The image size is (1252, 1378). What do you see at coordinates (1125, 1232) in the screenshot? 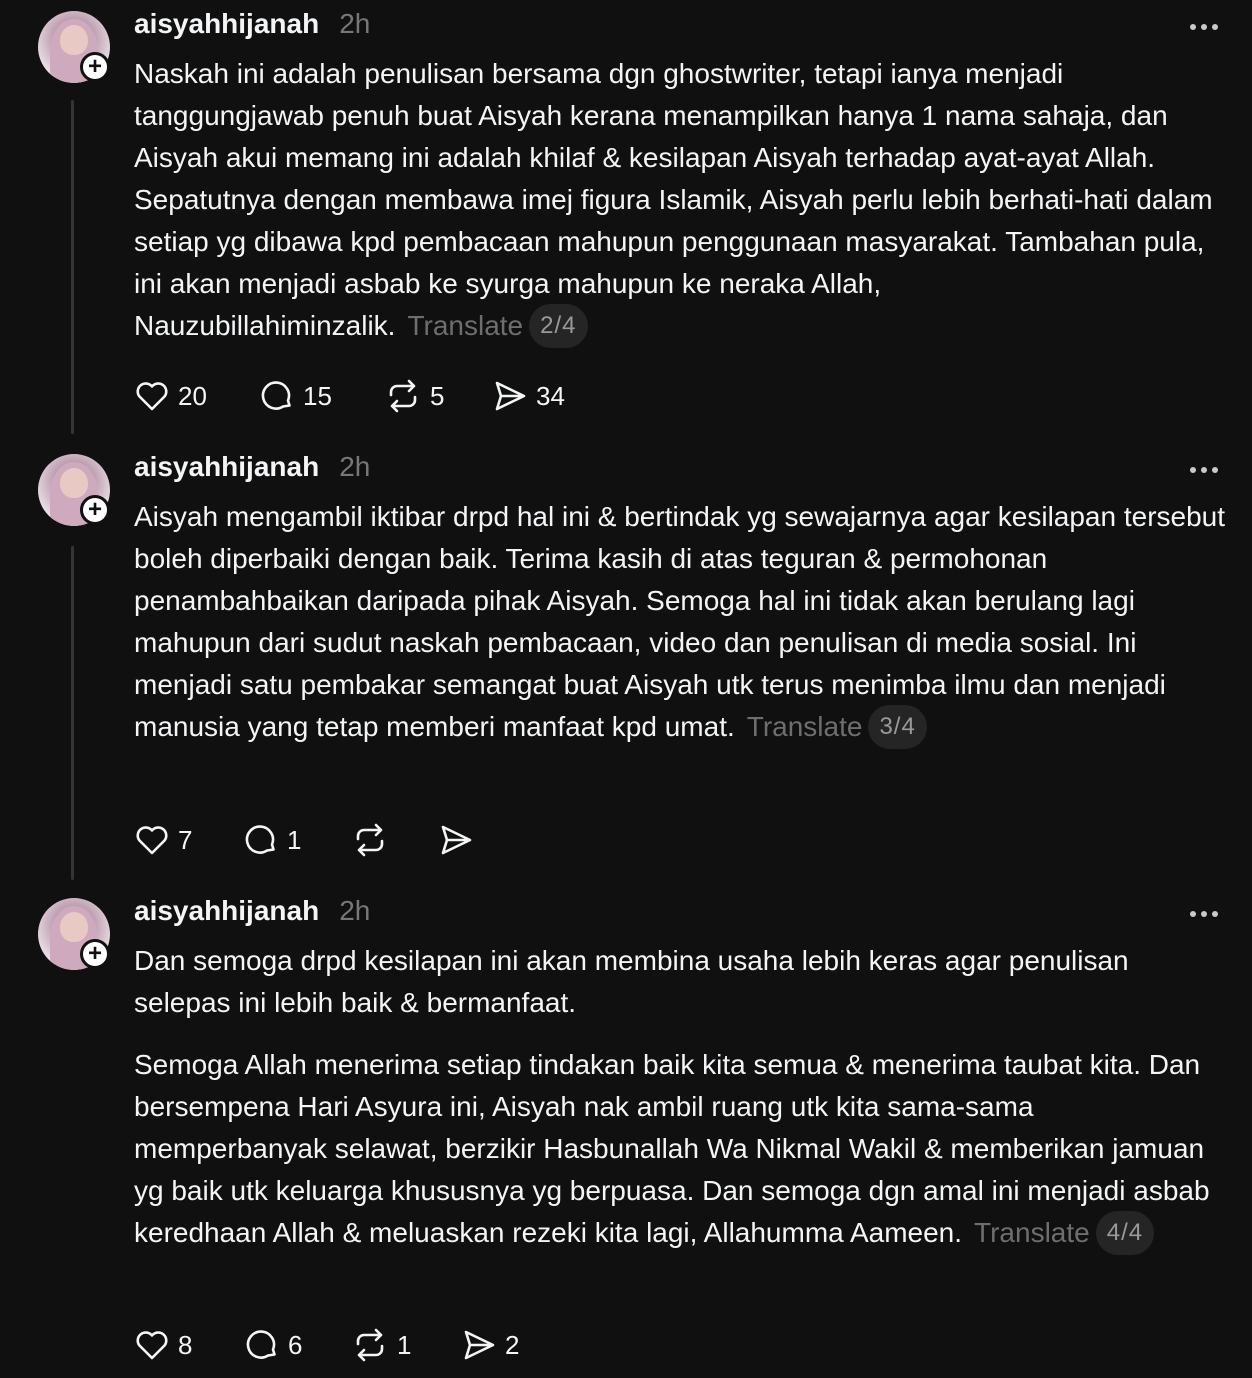
I see `thread-index-badge: 4/4` at bounding box center [1125, 1232].